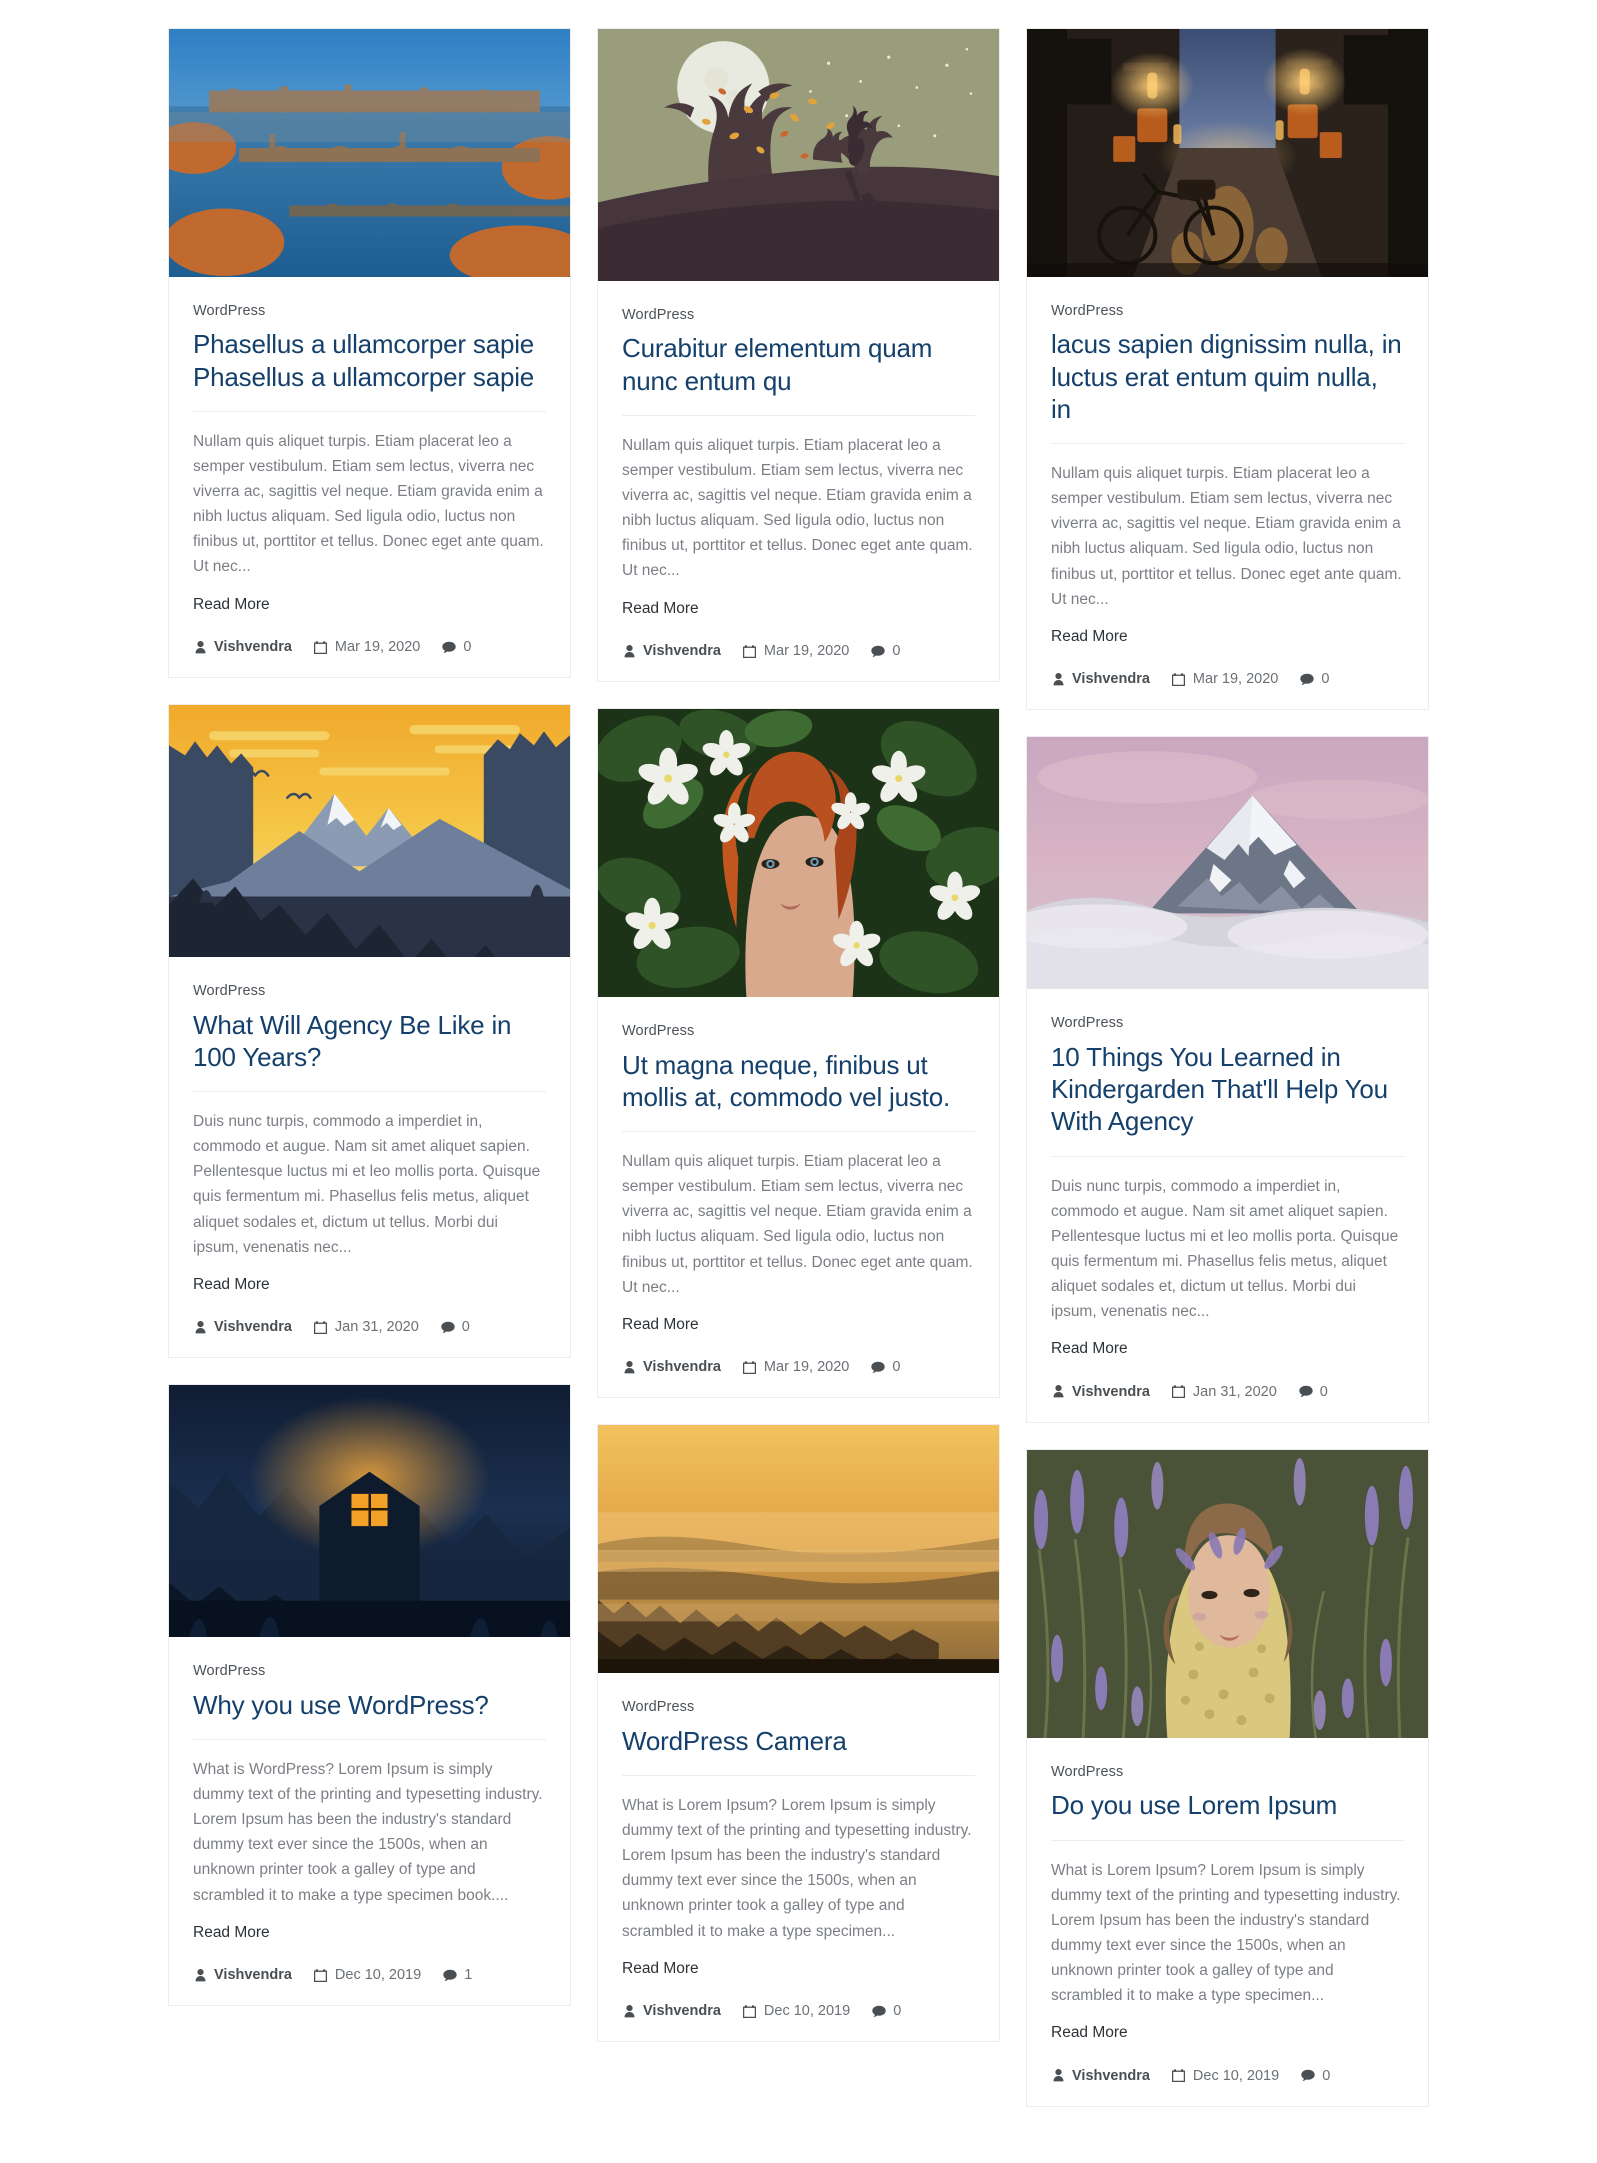 The image size is (1597, 2163). What do you see at coordinates (798, 155) in the screenshot?
I see `post-thumbnail-autumn-tree-moon-girl-silhouette` at bounding box center [798, 155].